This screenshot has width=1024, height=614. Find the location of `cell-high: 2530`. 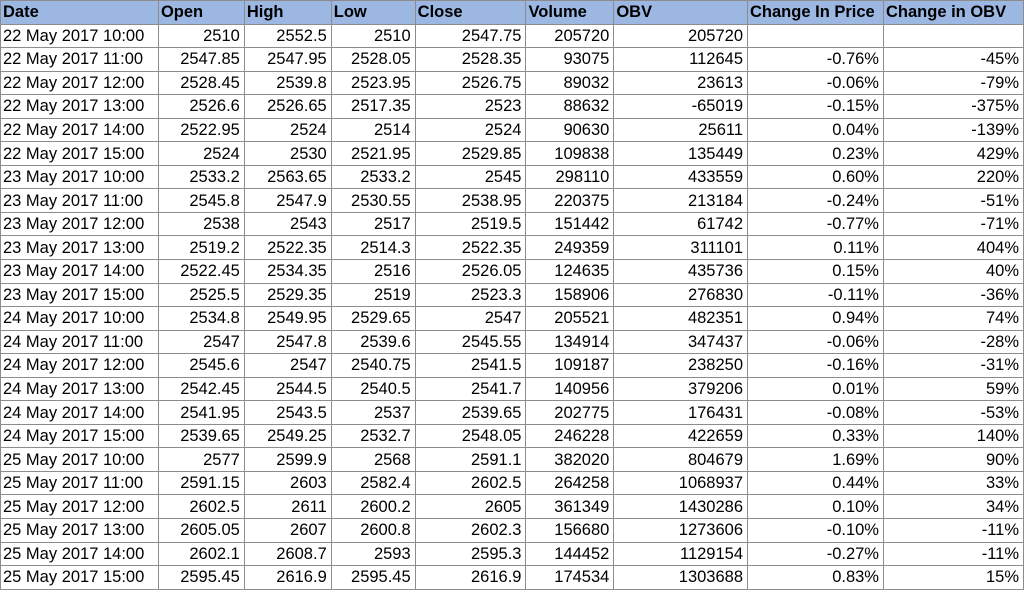

cell-high: 2530 is located at coordinates (287, 153).